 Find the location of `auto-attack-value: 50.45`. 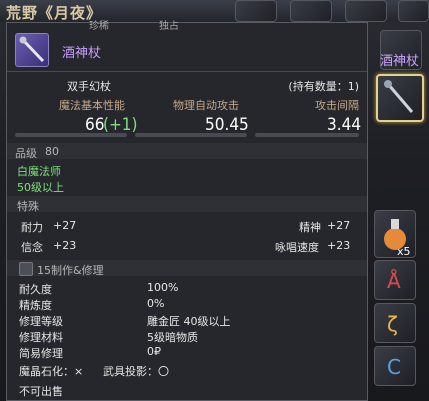

auto-attack-value: 50.45 is located at coordinates (227, 125).